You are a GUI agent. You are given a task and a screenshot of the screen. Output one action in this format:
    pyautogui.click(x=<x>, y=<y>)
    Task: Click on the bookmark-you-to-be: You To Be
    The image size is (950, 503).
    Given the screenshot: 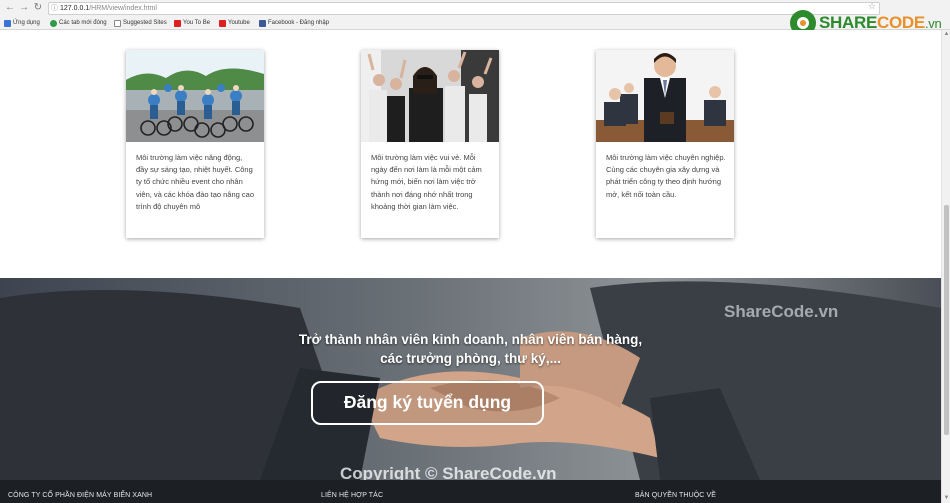 What is the action you would take?
    pyautogui.click(x=192, y=23)
    